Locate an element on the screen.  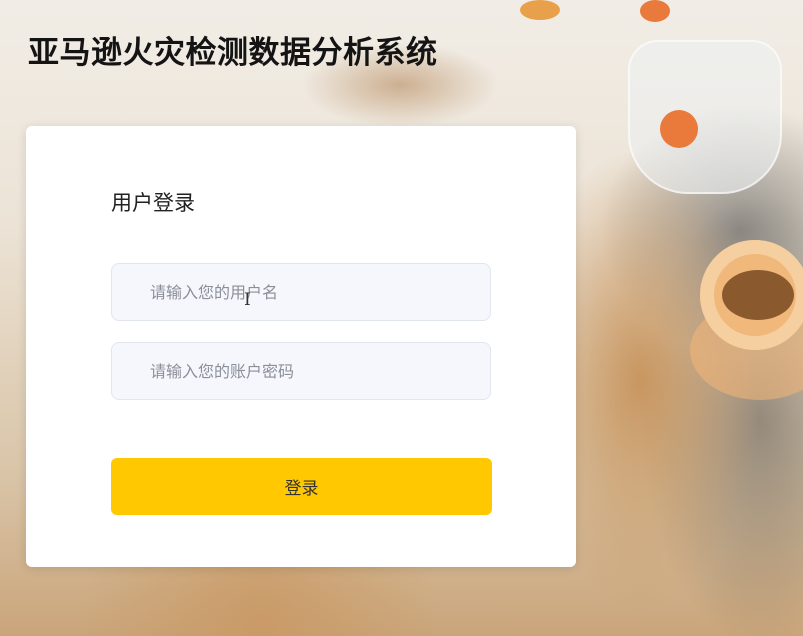
username-field-container is located at coordinates (301, 292).